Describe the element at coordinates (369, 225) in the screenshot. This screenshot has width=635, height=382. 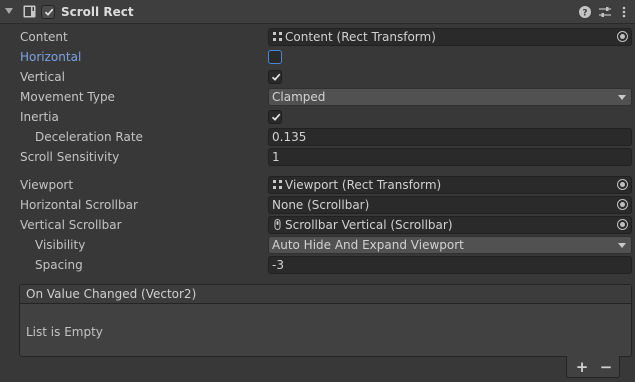
I see `vertical-scrollbar-value: Scrollbar Vertical (Scrollbar)` at that location.